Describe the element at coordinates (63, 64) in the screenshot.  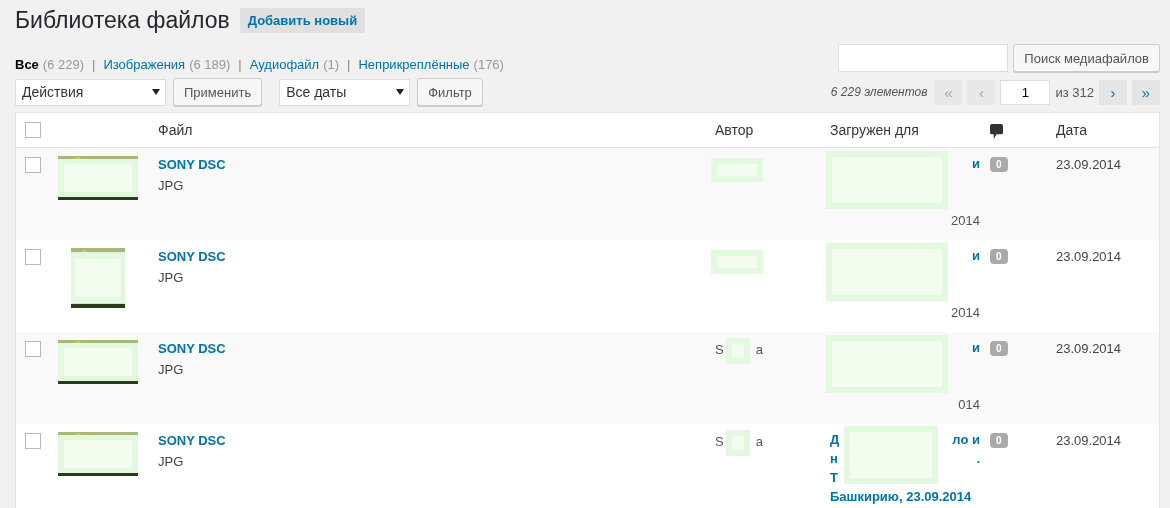
I see `filter-count: (6 229)` at that location.